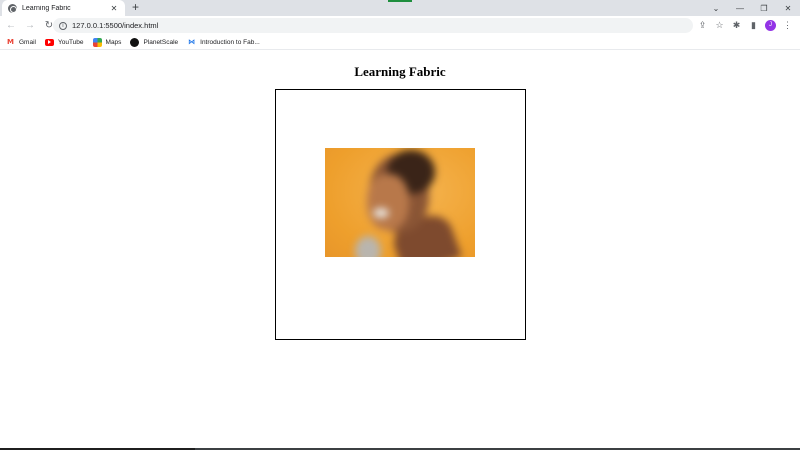  I want to click on bookmark-planetscale: PlanetScale, so click(154, 42).